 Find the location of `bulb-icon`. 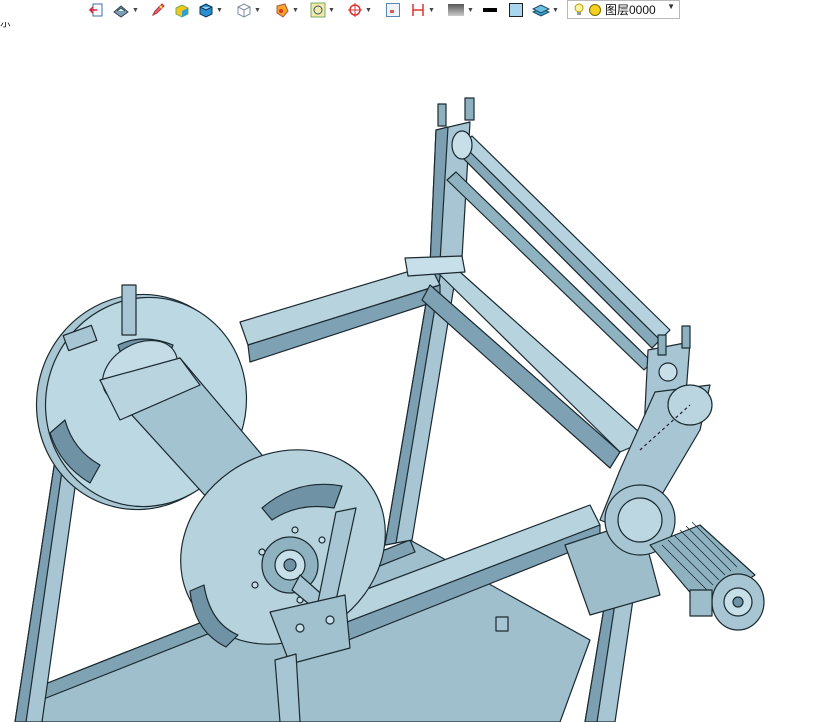

bulb-icon is located at coordinates (579, 9).